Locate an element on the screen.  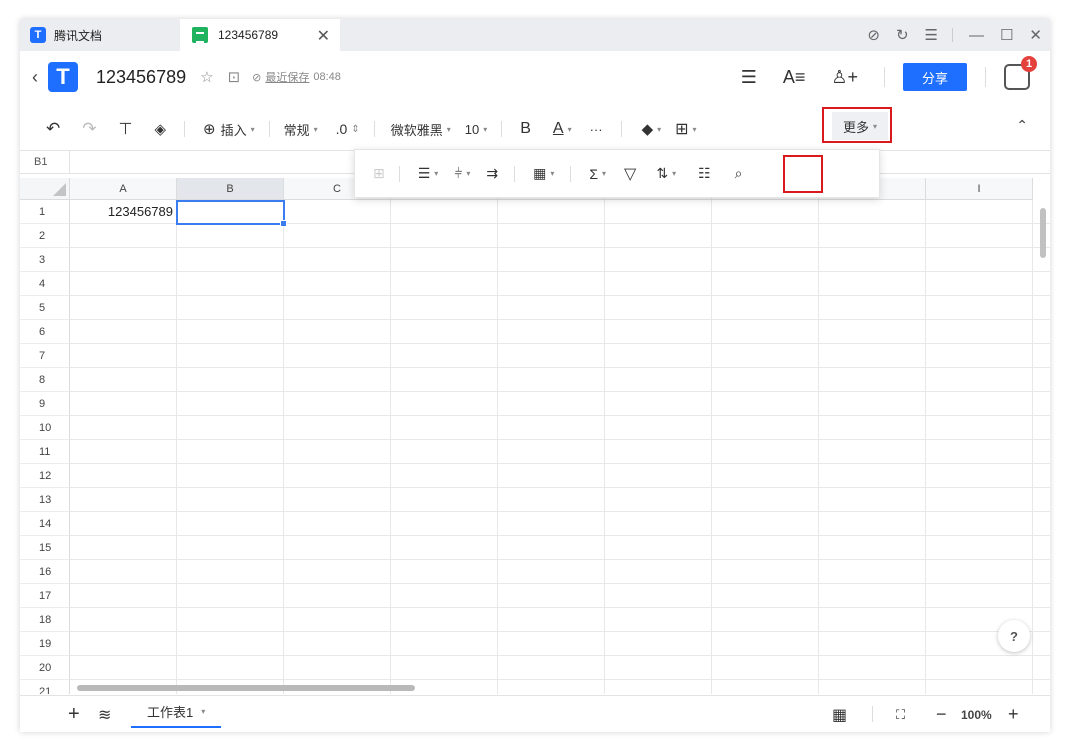
row-header: 2 is located at coordinates (45, 236).